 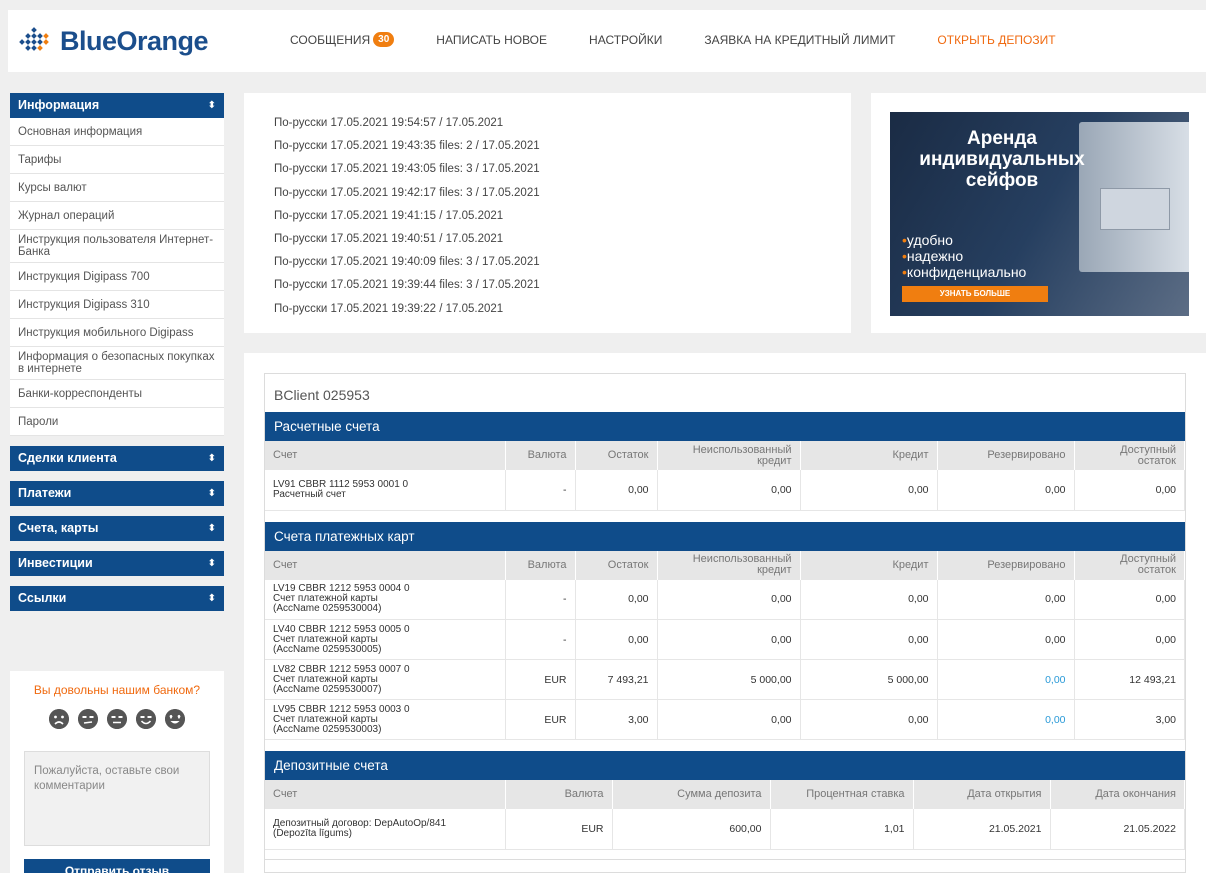 What do you see at coordinates (117, 866) in the screenshot?
I see `send-feedback-button: Отправить отзыв` at bounding box center [117, 866].